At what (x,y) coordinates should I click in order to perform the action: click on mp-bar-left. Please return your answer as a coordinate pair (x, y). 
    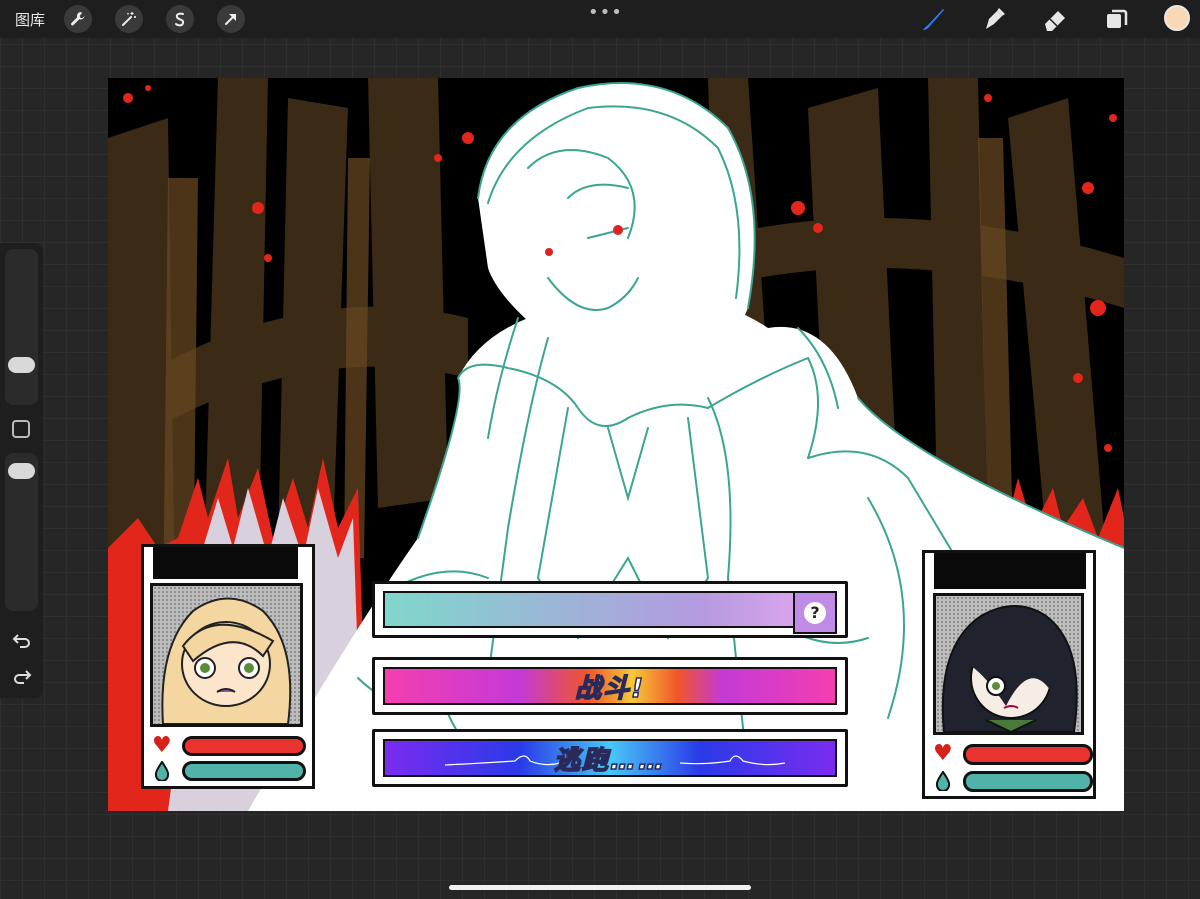
    Looking at the image, I should click on (244, 771).